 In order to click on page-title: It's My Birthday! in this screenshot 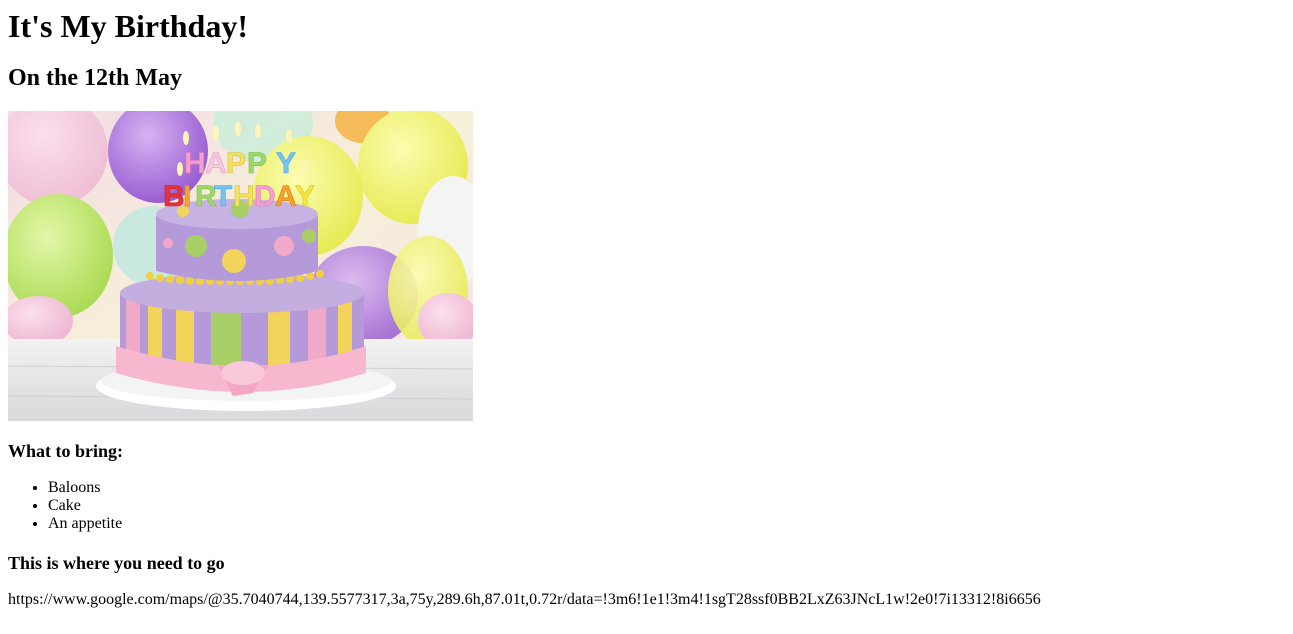, I will do `click(128, 26)`.